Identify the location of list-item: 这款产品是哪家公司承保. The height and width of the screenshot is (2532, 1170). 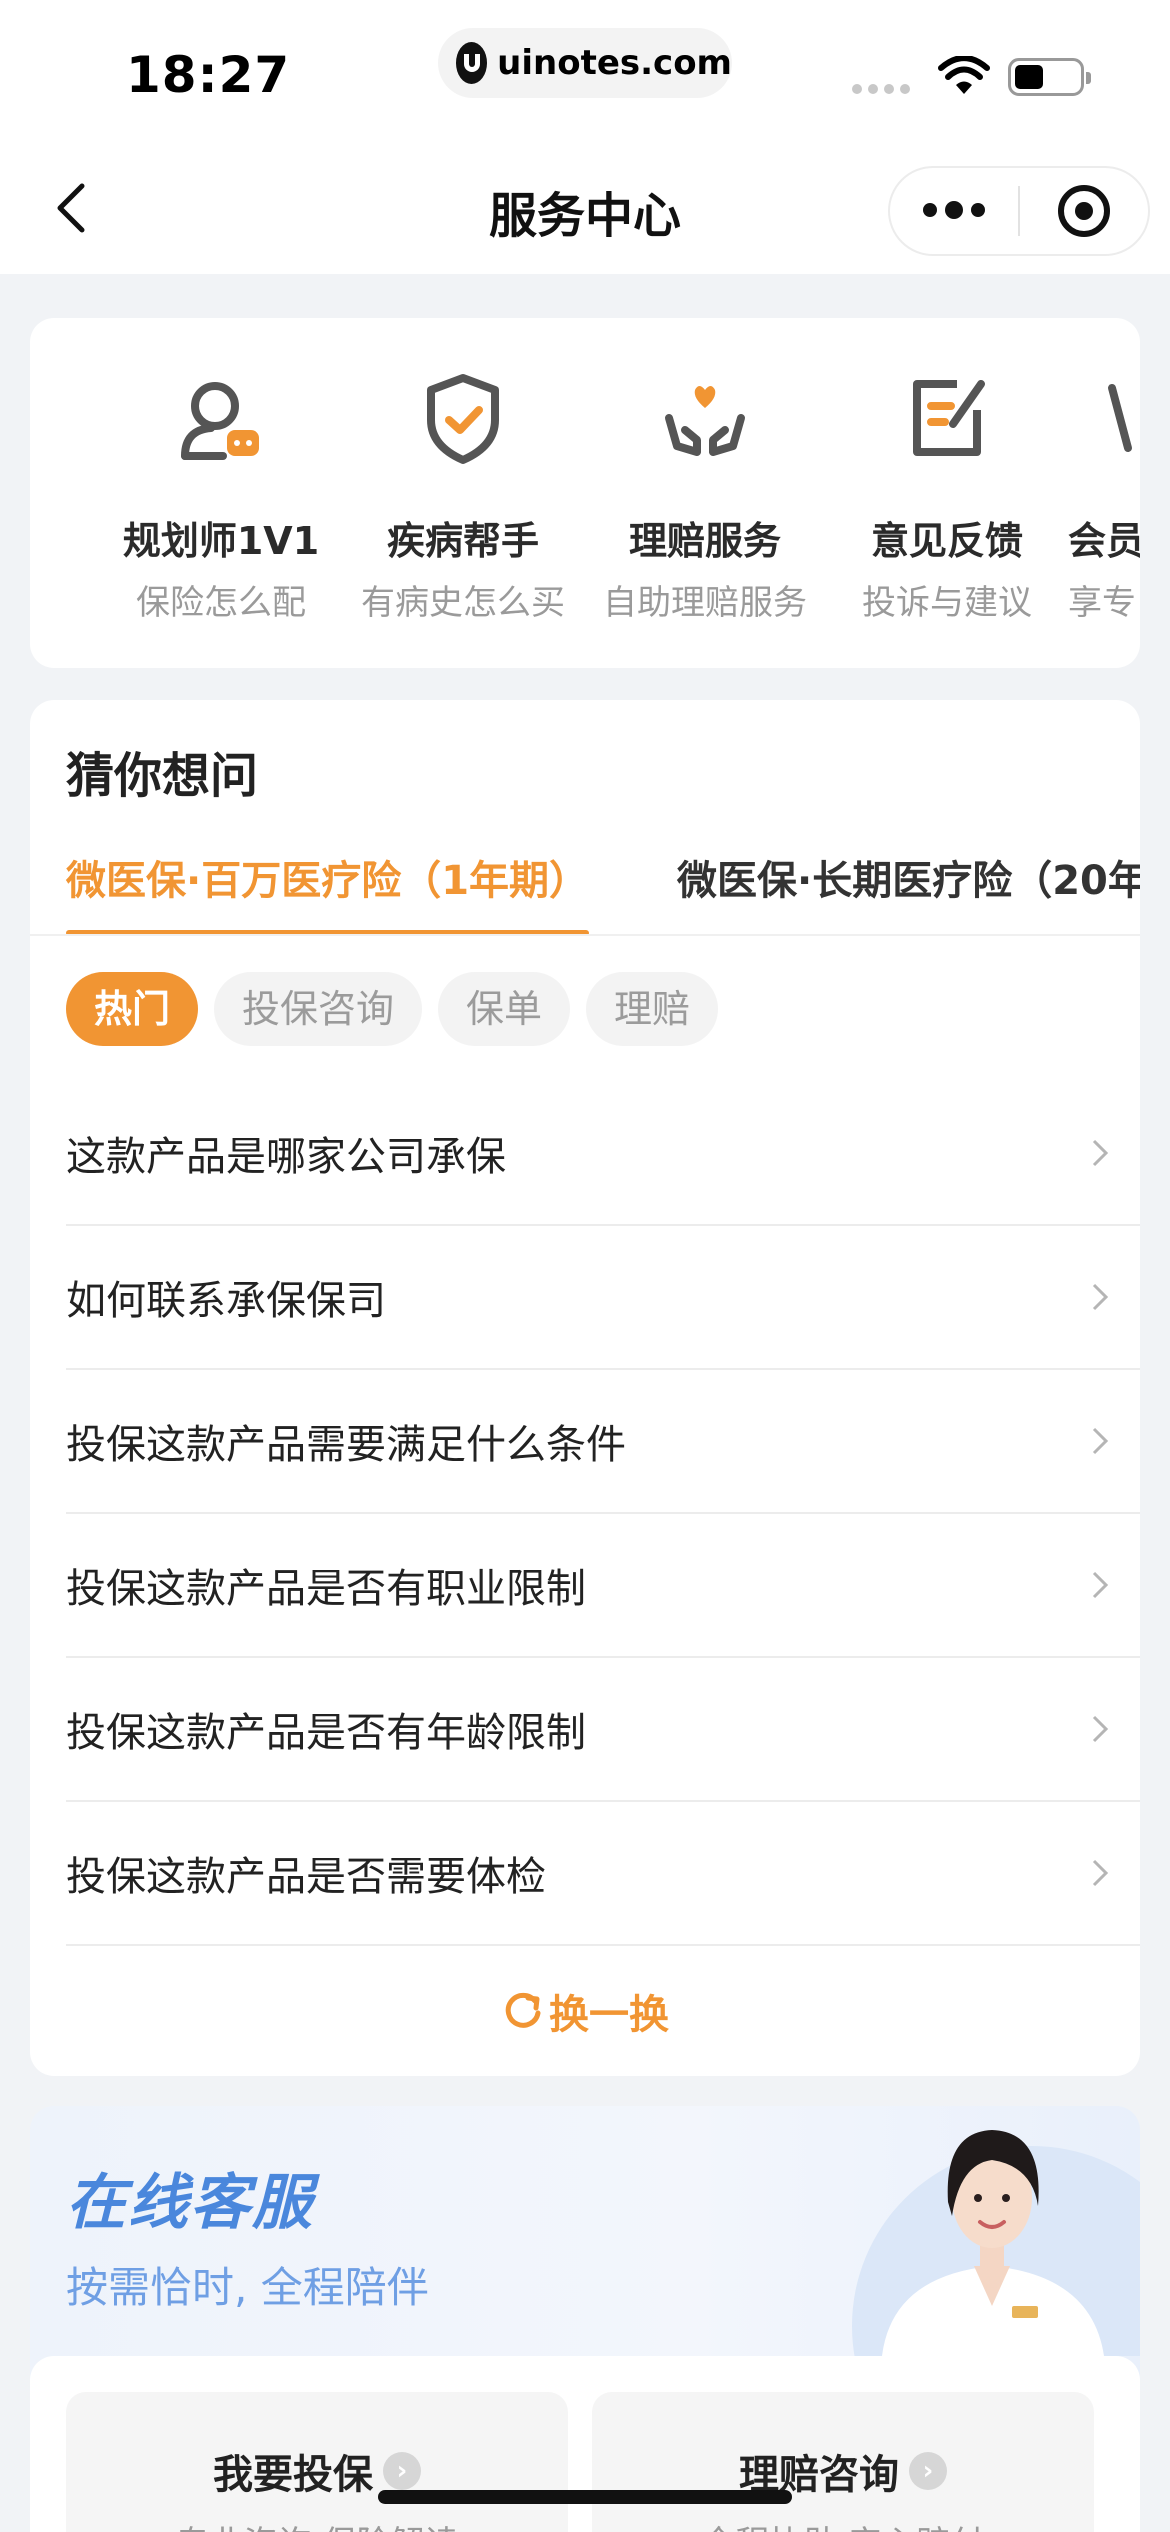
(603, 1154).